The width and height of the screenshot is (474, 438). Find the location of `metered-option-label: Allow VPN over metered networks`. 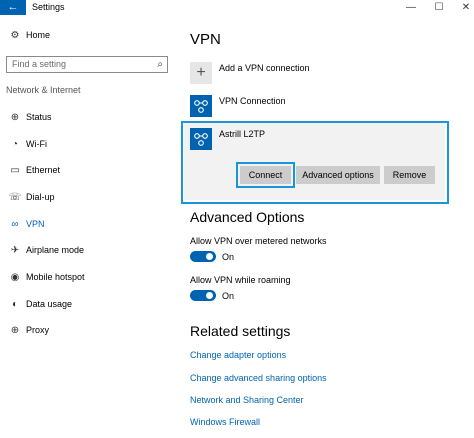

metered-option-label: Allow VPN over metered networks is located at coordinates (258, 241).